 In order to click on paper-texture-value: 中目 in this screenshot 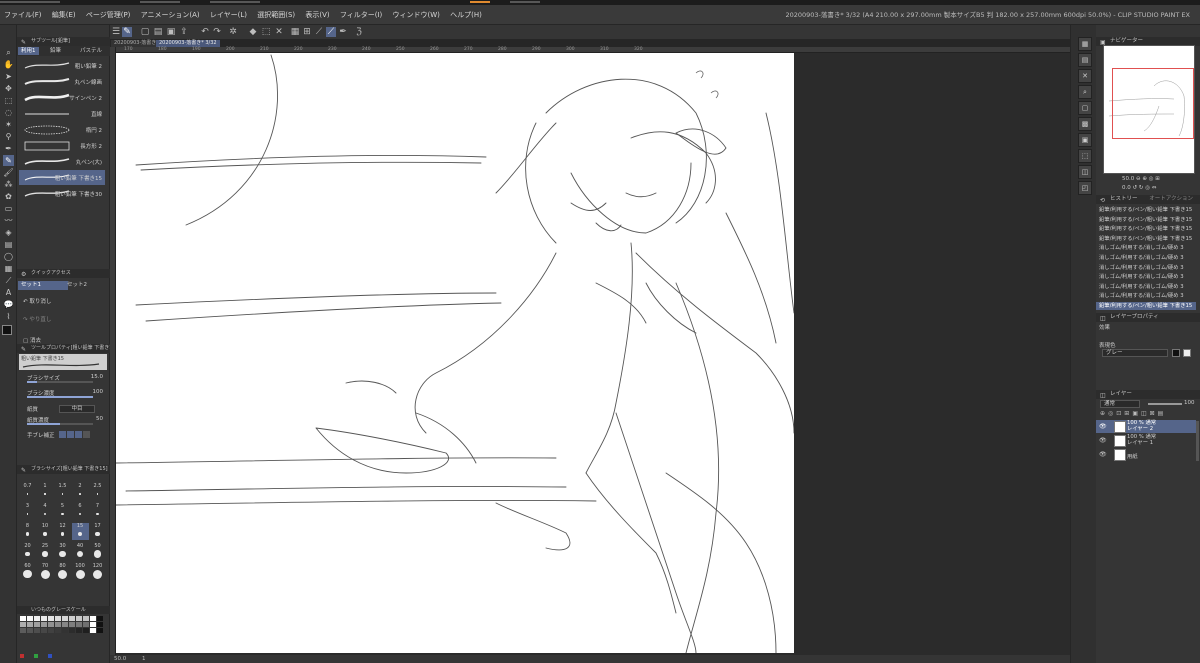, I will do `click(77, 409)`.